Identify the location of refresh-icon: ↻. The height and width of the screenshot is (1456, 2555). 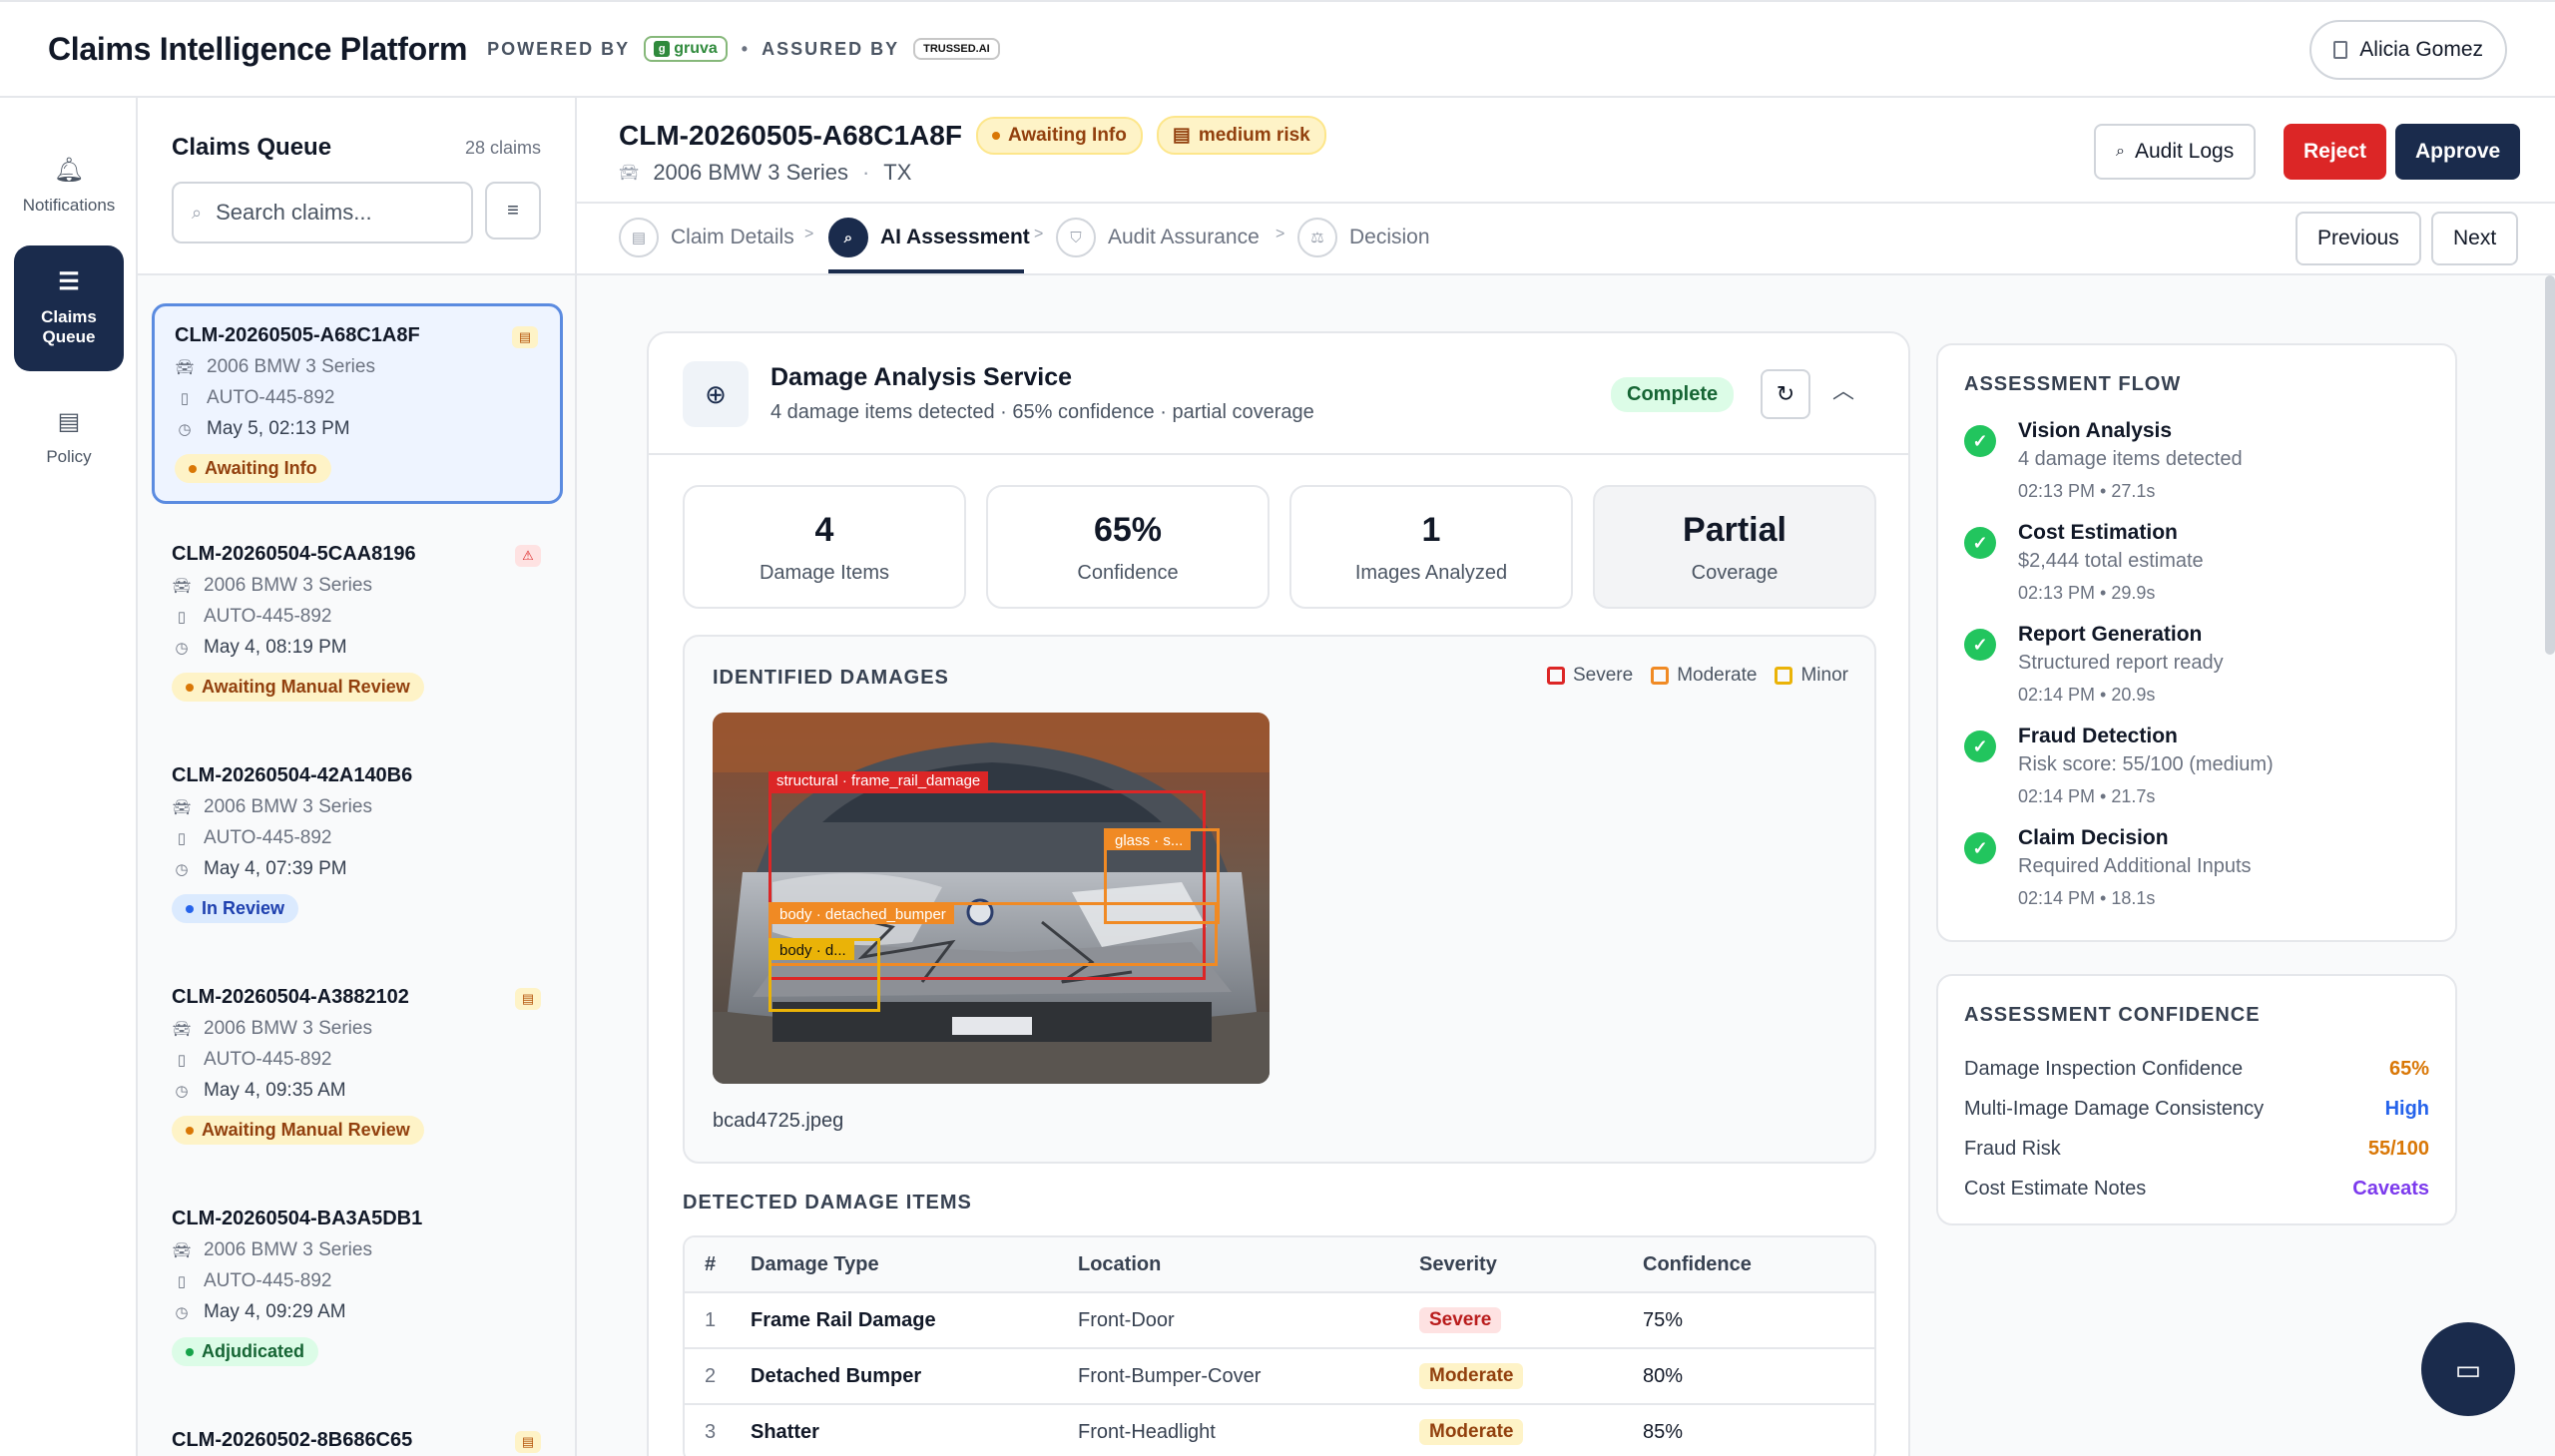
(1785, 393).